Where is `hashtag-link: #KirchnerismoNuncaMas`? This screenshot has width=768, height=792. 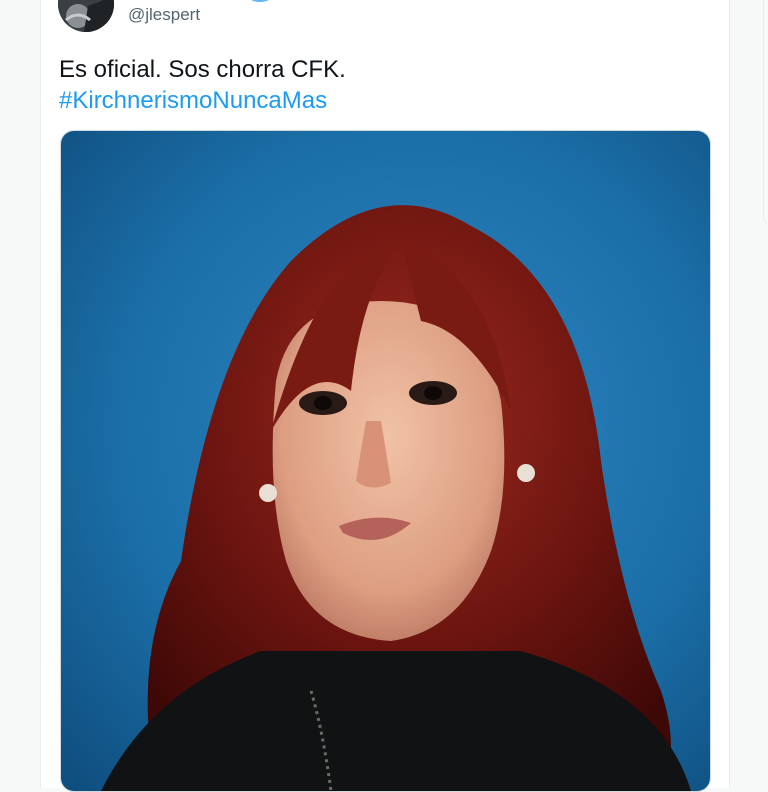 hashtag-link: #KirchnerismoNuncaMas is located at coordinates (202, 100).